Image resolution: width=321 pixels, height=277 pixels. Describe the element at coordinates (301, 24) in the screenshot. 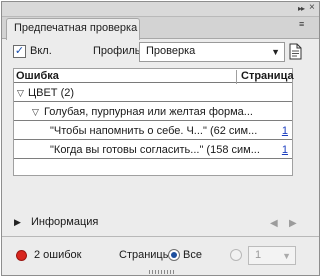

I see `panel-menu-icon: ≡` at that location.